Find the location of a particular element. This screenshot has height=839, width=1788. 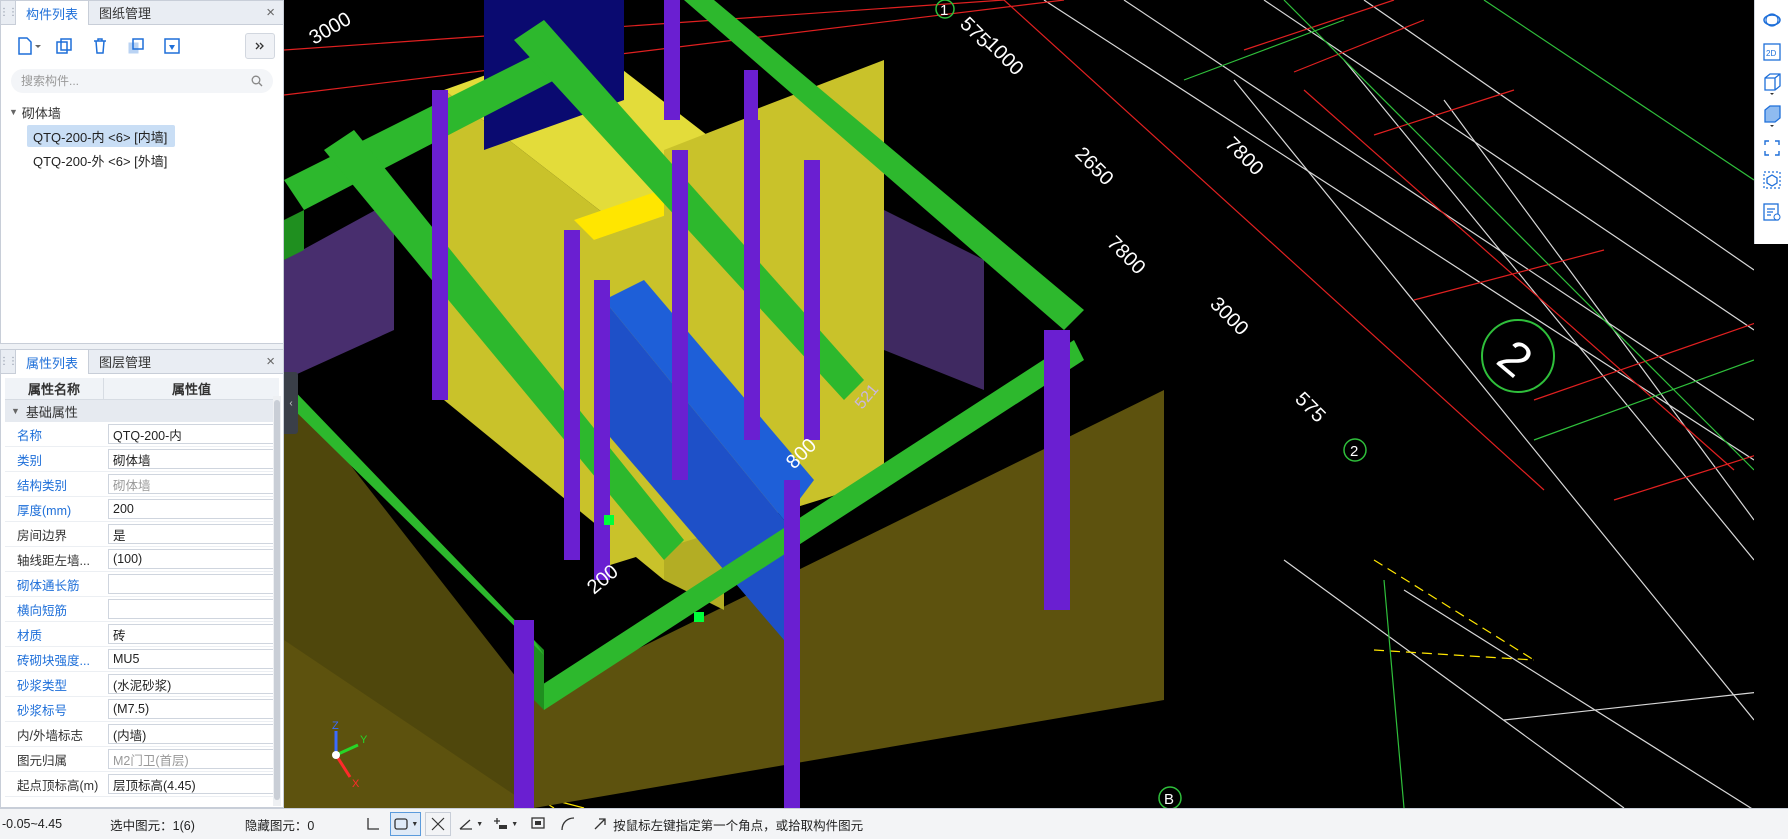

cross-icon is located at coordinates (438, 824).